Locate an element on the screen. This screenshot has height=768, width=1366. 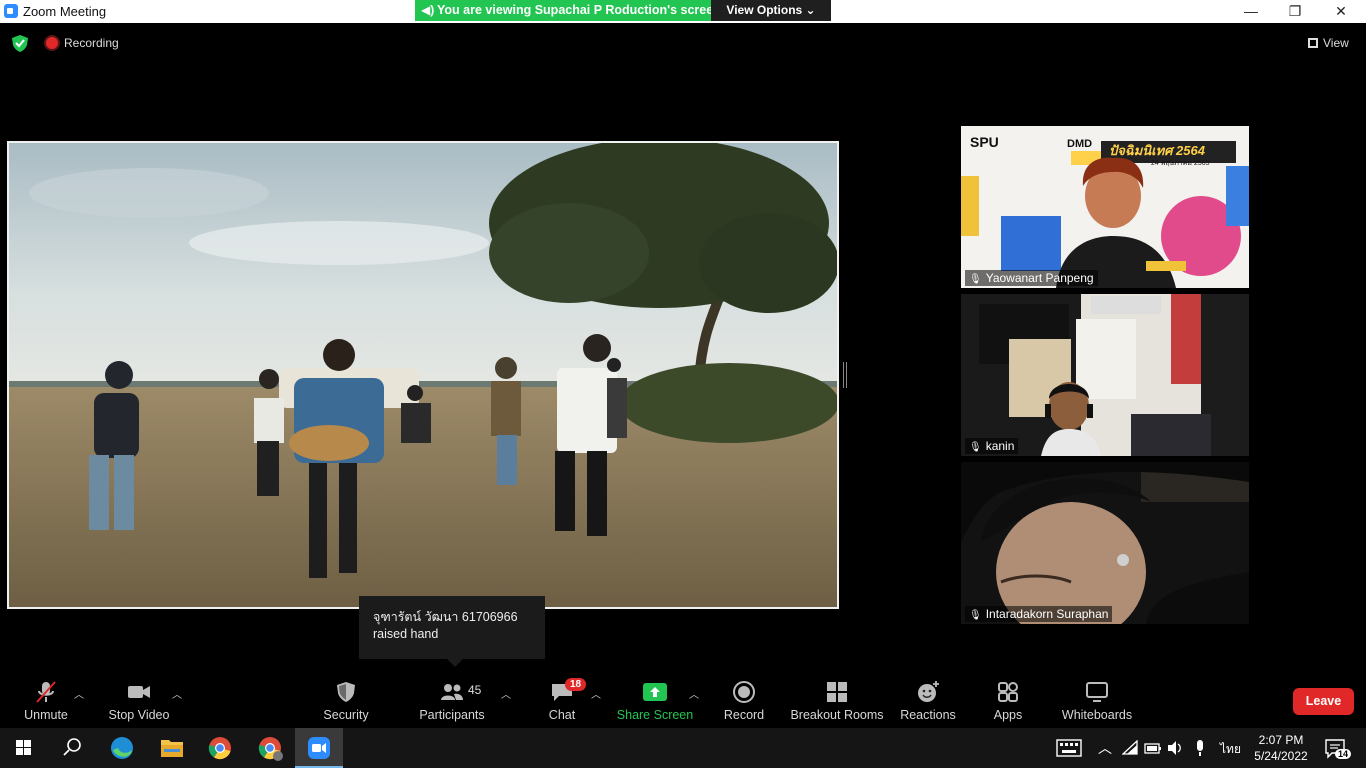
show-hidden-icons-chevron-icon: ︿ is located at coordinates (1105, 748).